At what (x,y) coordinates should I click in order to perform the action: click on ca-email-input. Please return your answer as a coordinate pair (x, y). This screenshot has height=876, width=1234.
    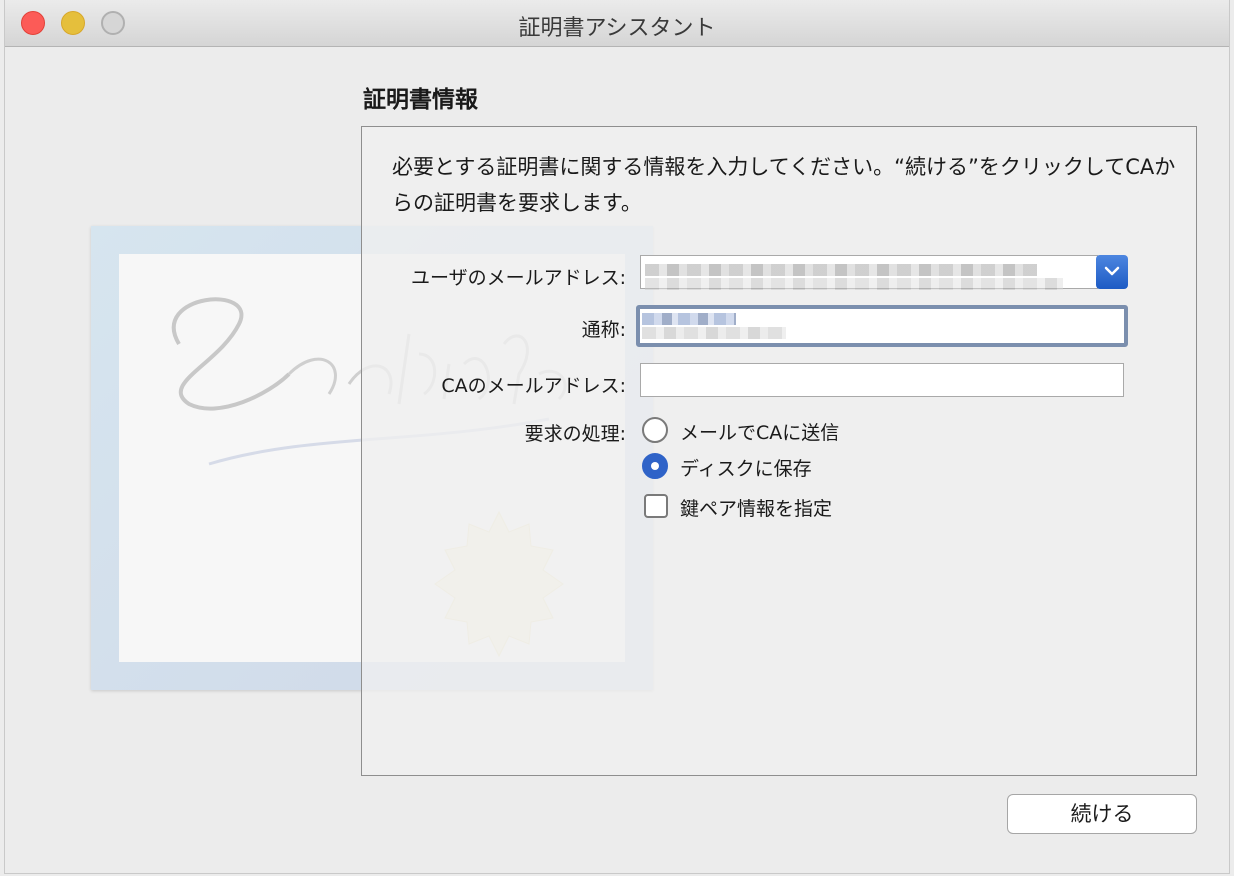
    Looking at the image, I should click on (882, 380).